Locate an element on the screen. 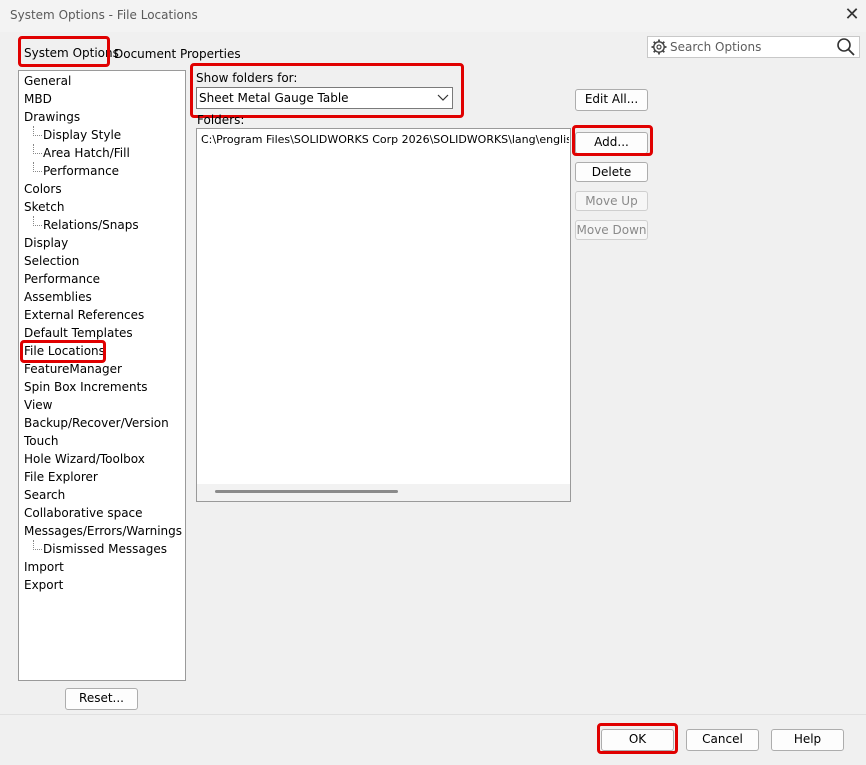 The image size is (866, 765). tree-item-external-references: External References is located at coordinates (84, 315).